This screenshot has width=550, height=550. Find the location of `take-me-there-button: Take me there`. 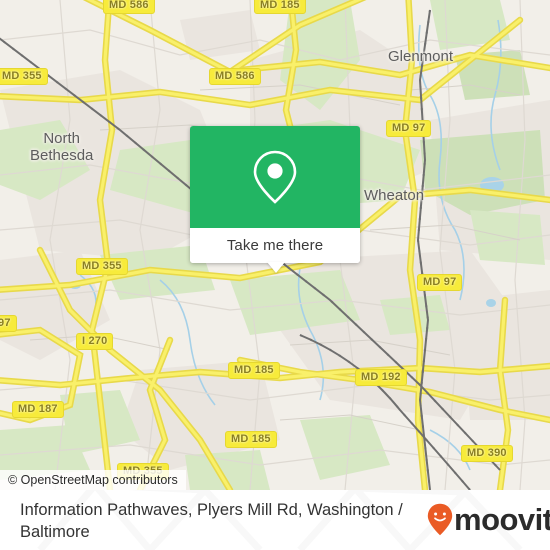

take-me-there-button: Take me there is located at coordinates (275, 245).